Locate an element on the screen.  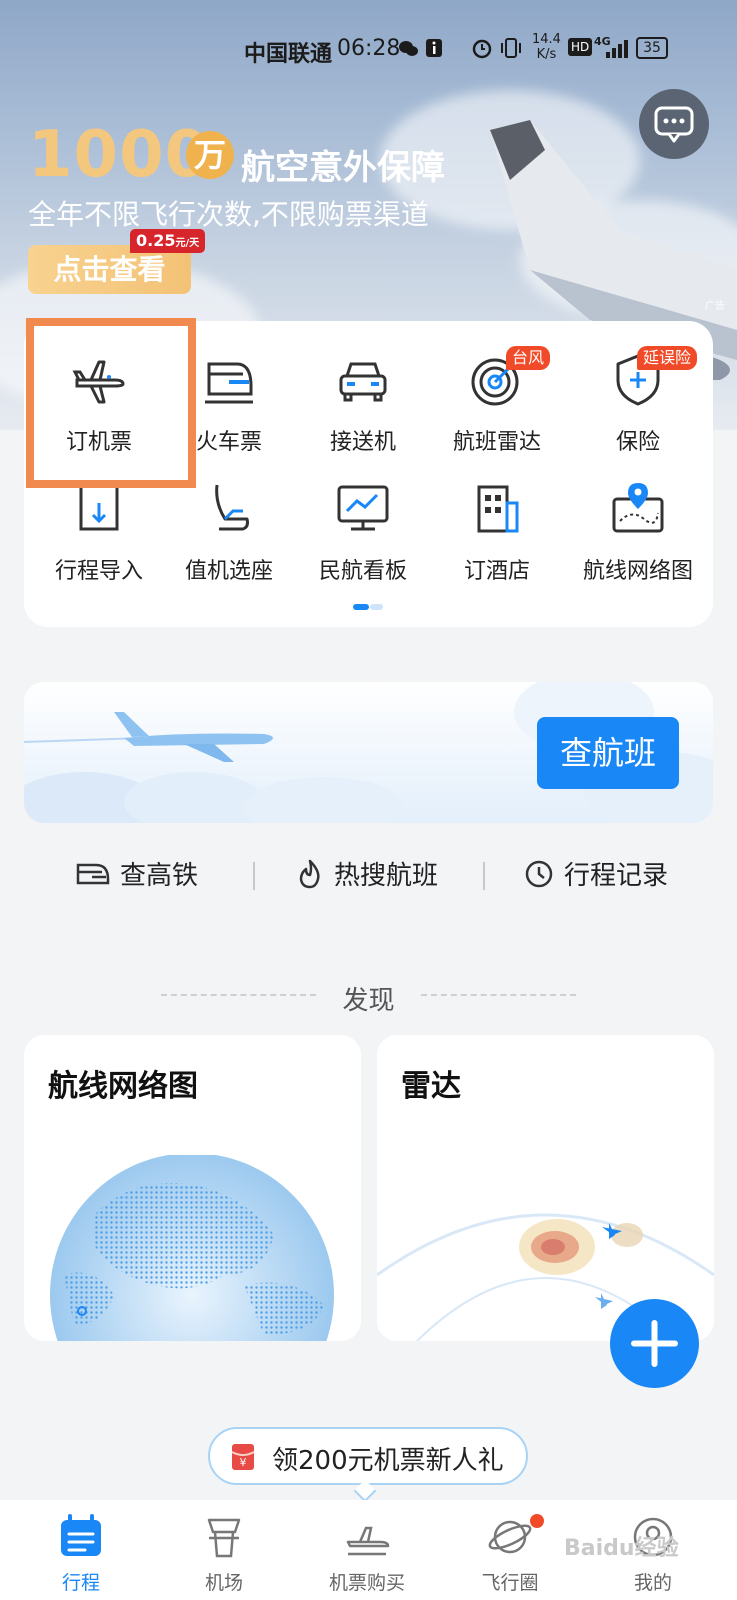
map-icon is located at coordinates (638, 508).